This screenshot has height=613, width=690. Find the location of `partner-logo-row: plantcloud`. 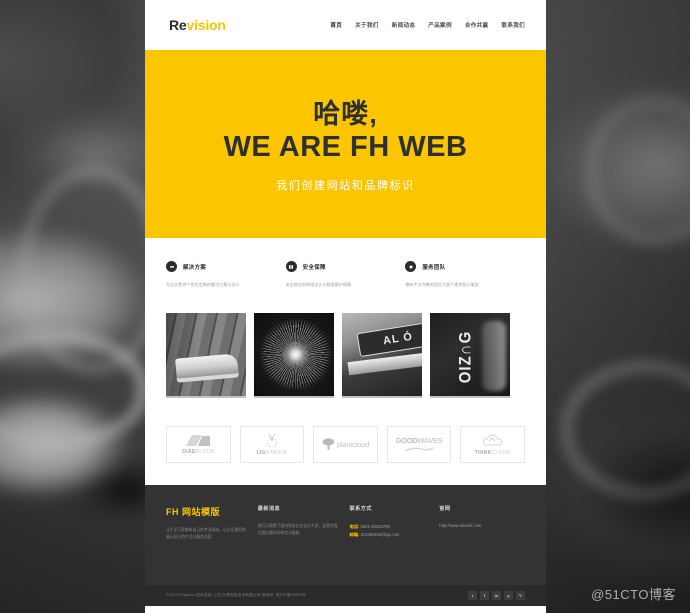

partner-logo-row: plantcloud is located at coordinates (345, 444).